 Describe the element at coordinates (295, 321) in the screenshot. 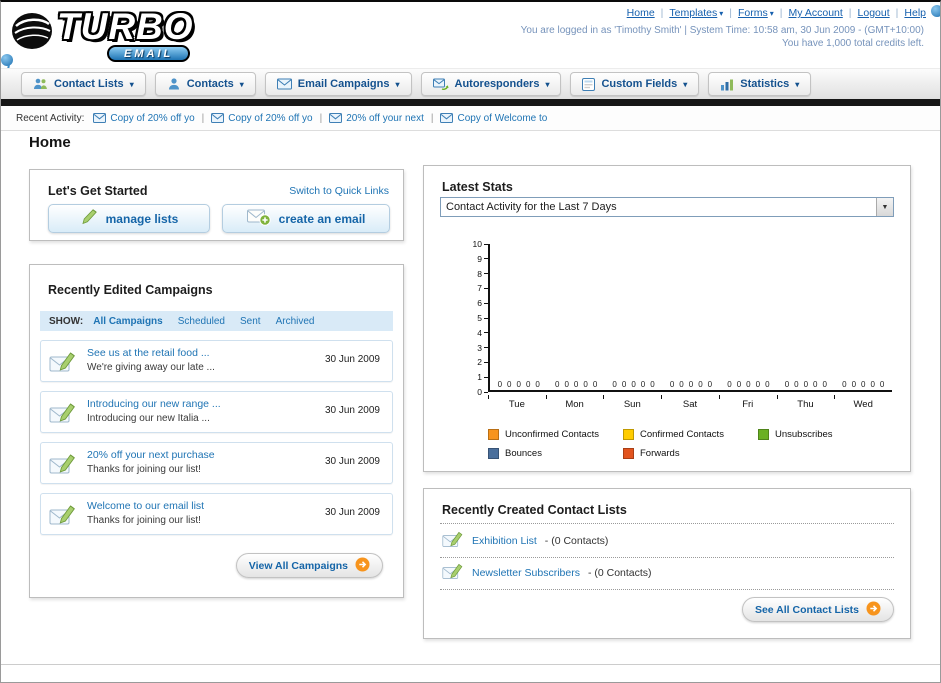

I see `campaign-tab-archived: Archived` at that location.